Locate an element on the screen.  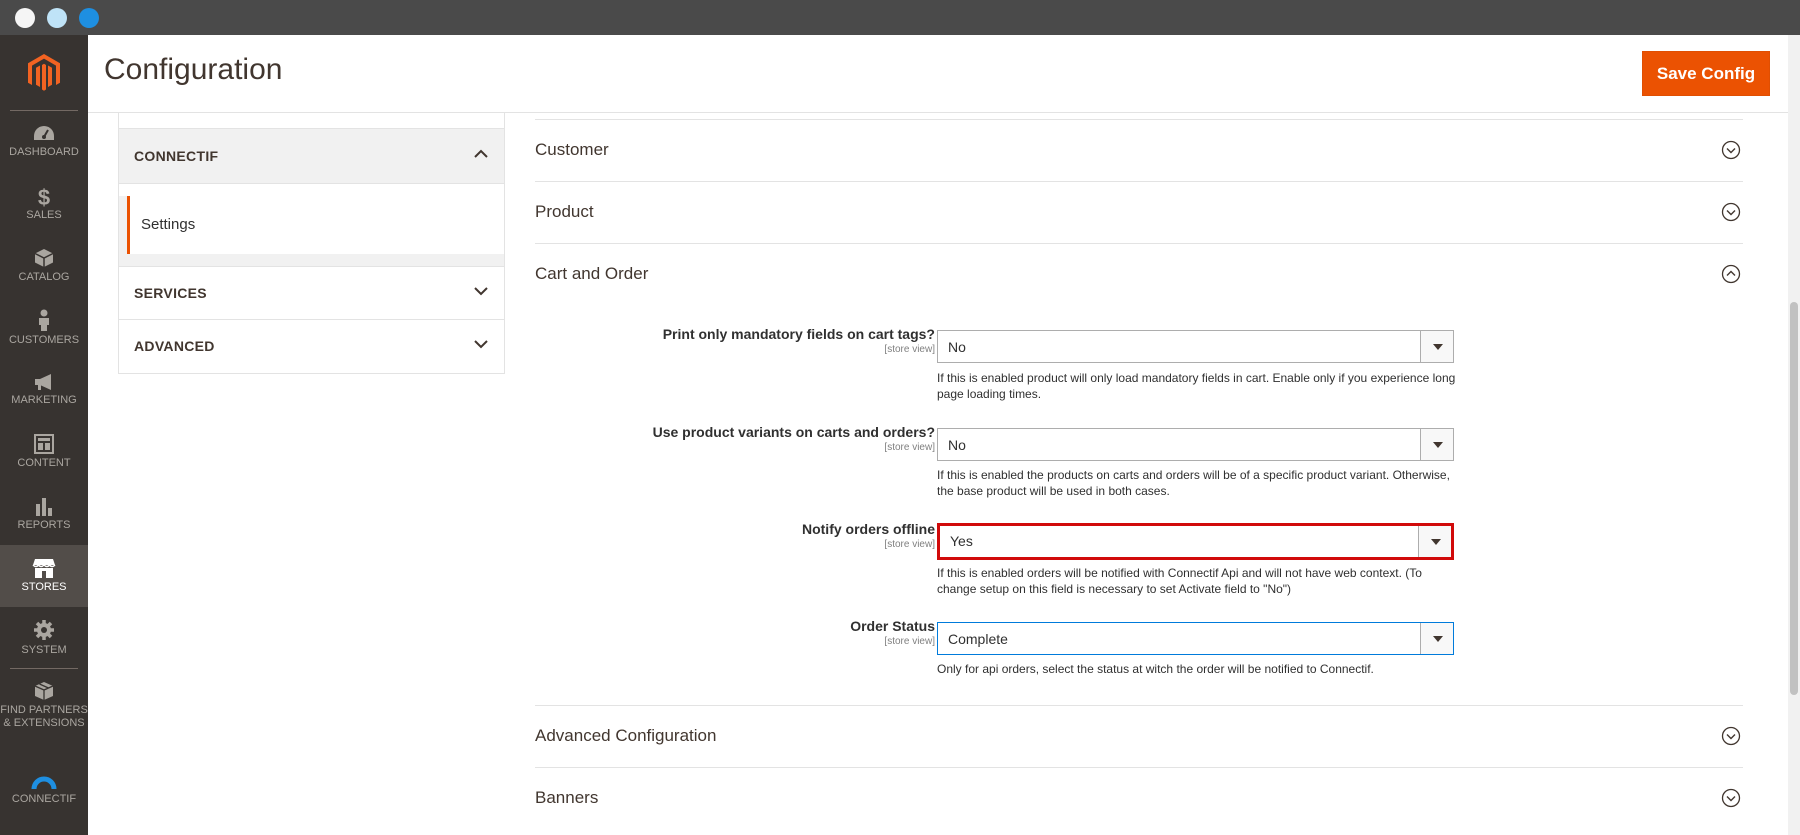
store-icon is located at coordinates (44, 568).